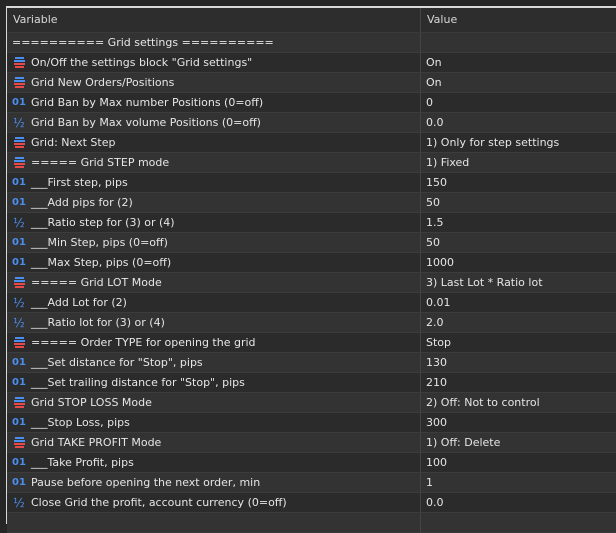 This screenshot has width=616, height=533. I want to click on table-row: 01 ___Take Profit, pips 100, so click(311, 463).